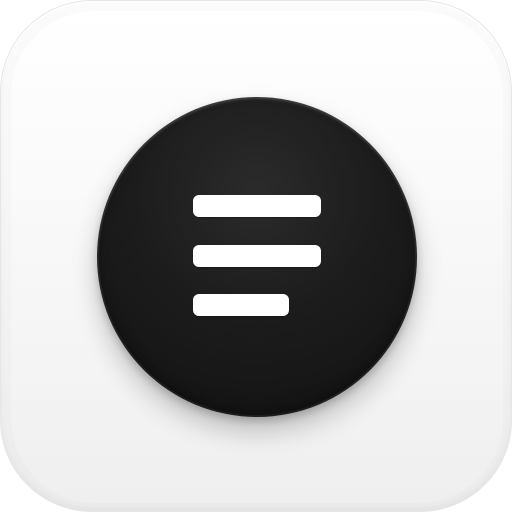 The width and height of the screenshot is (512, 512). Describe the element at coordinates (257, 206) in the screenshot. I see `menu-line-top` at that location.